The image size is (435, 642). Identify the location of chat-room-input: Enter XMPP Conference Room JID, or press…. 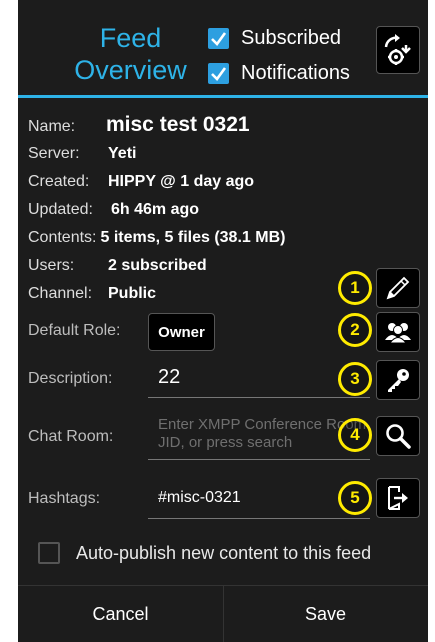
(259, 436).